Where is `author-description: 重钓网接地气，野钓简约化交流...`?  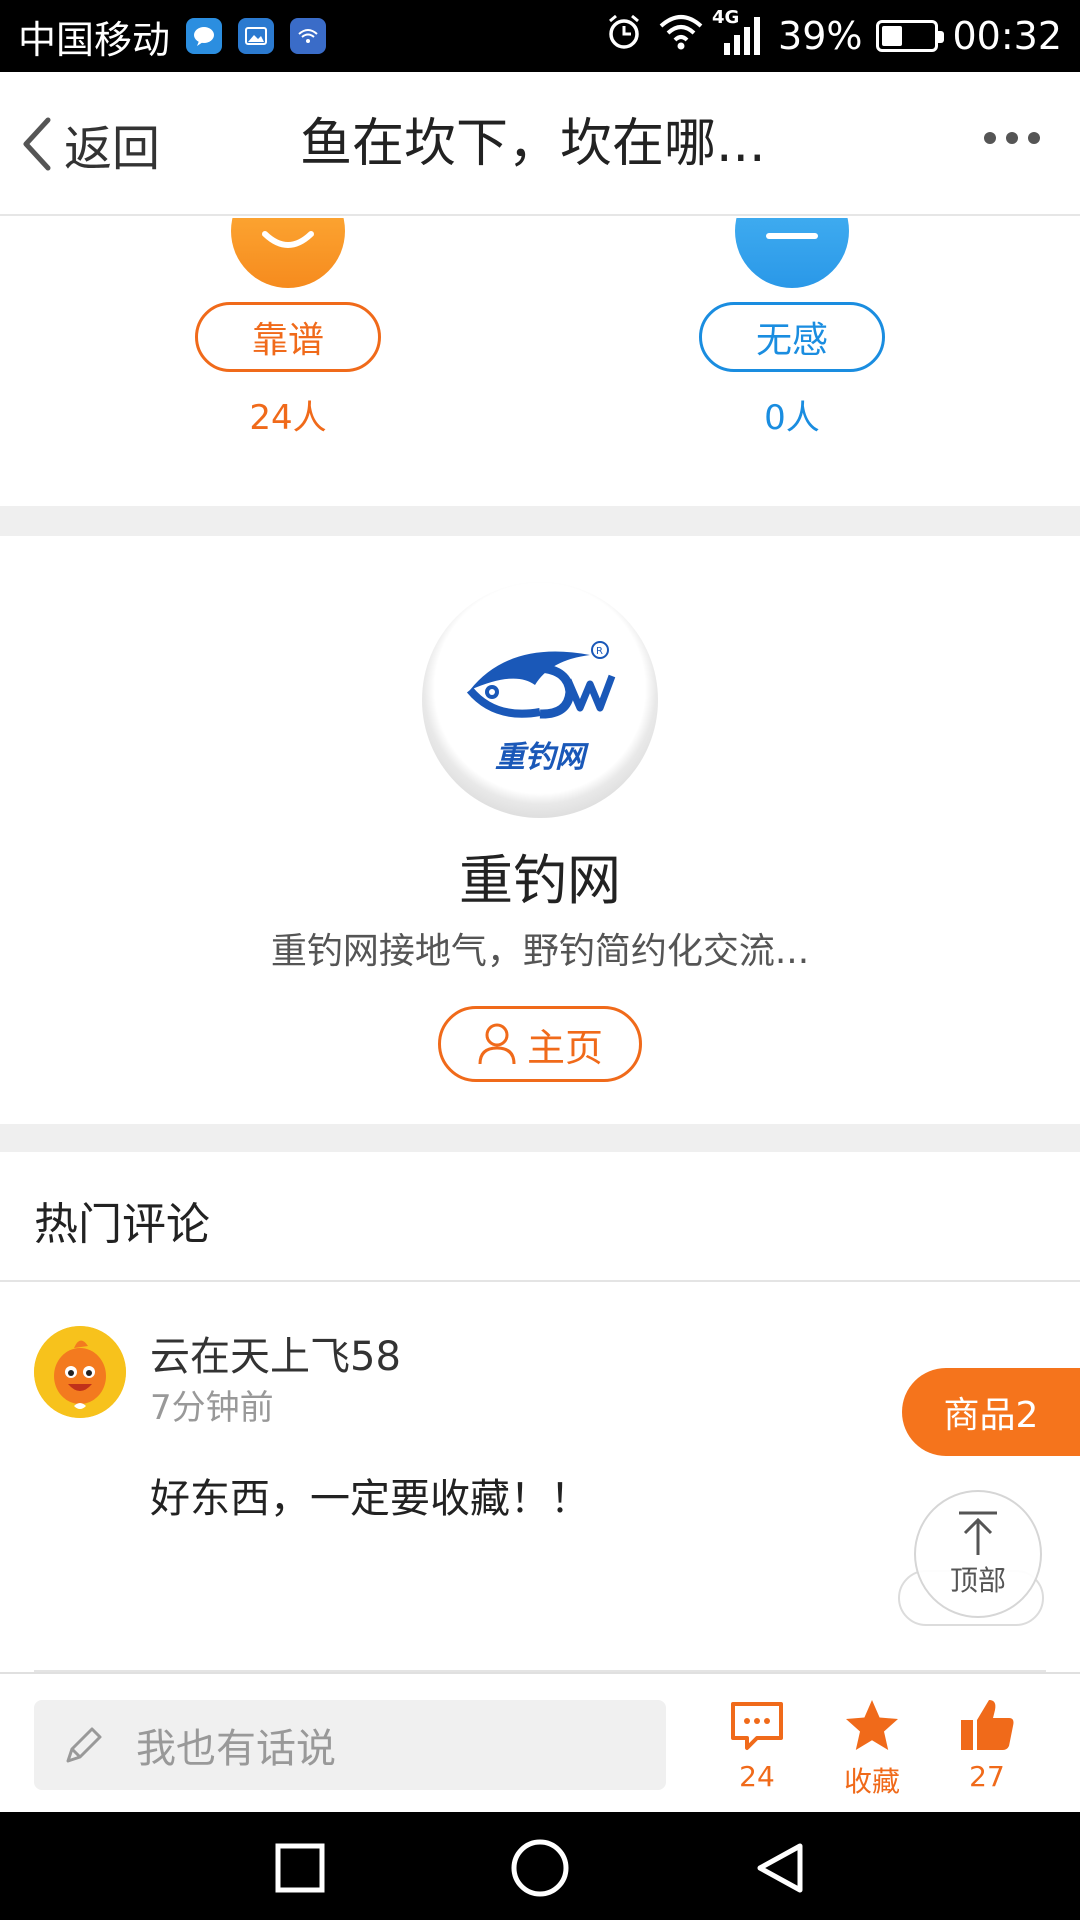
author-description: 重钓网接地气，野钓简约化交流... is located at coordinates (540, 951).